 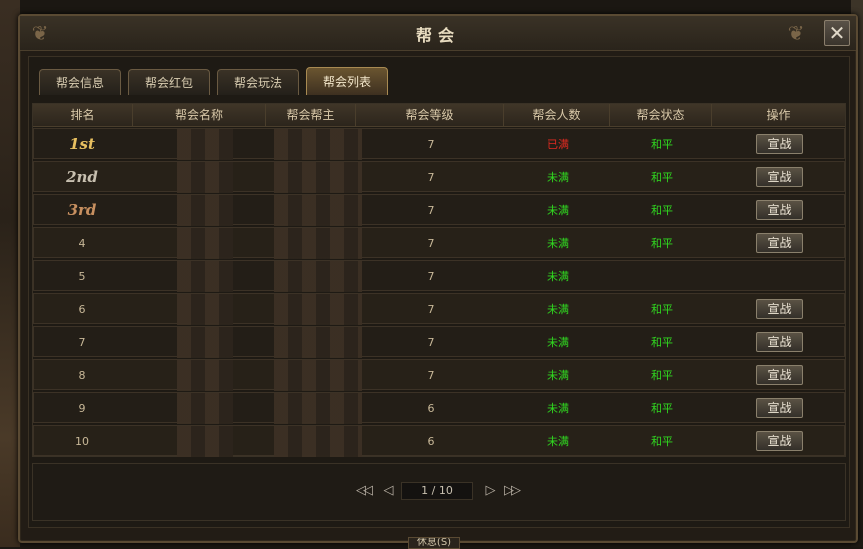 I want to click on prev-page-button: ◁, so click(x=387, y=491).